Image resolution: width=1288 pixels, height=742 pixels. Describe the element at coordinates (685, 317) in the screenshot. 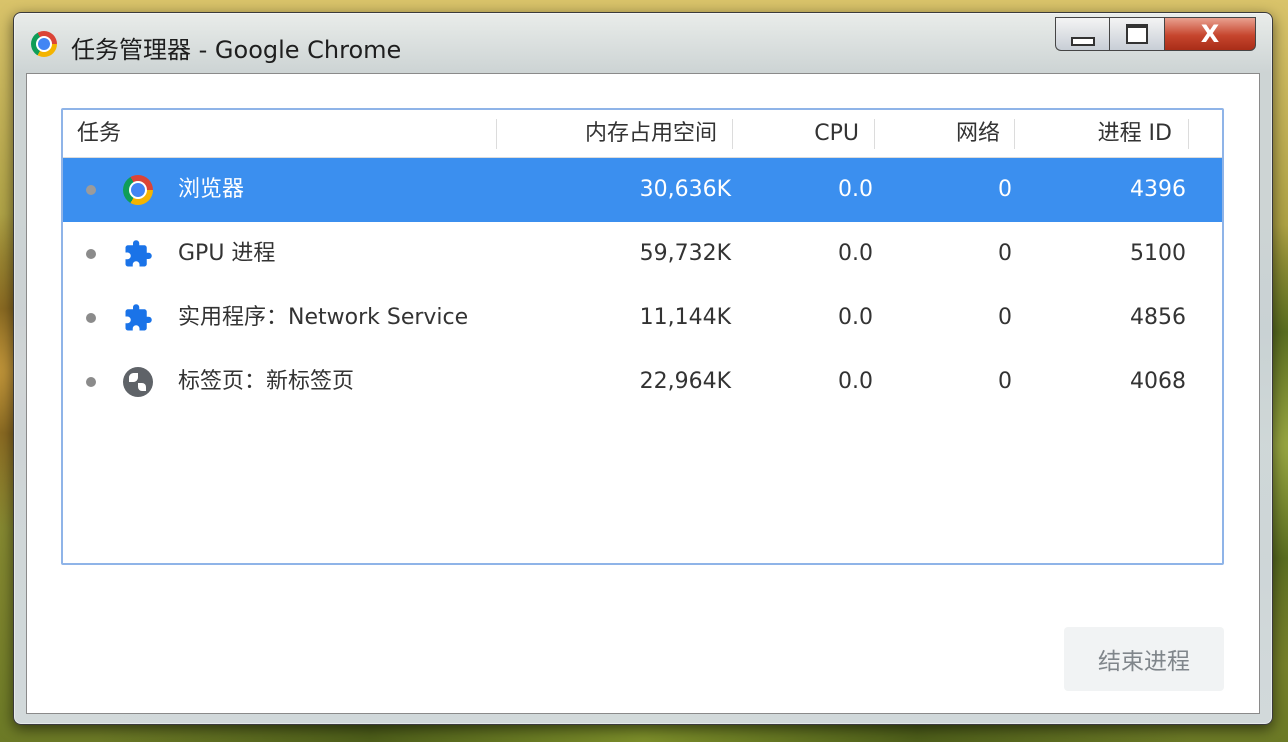

I see `memory-value: 11,144K` at that location.